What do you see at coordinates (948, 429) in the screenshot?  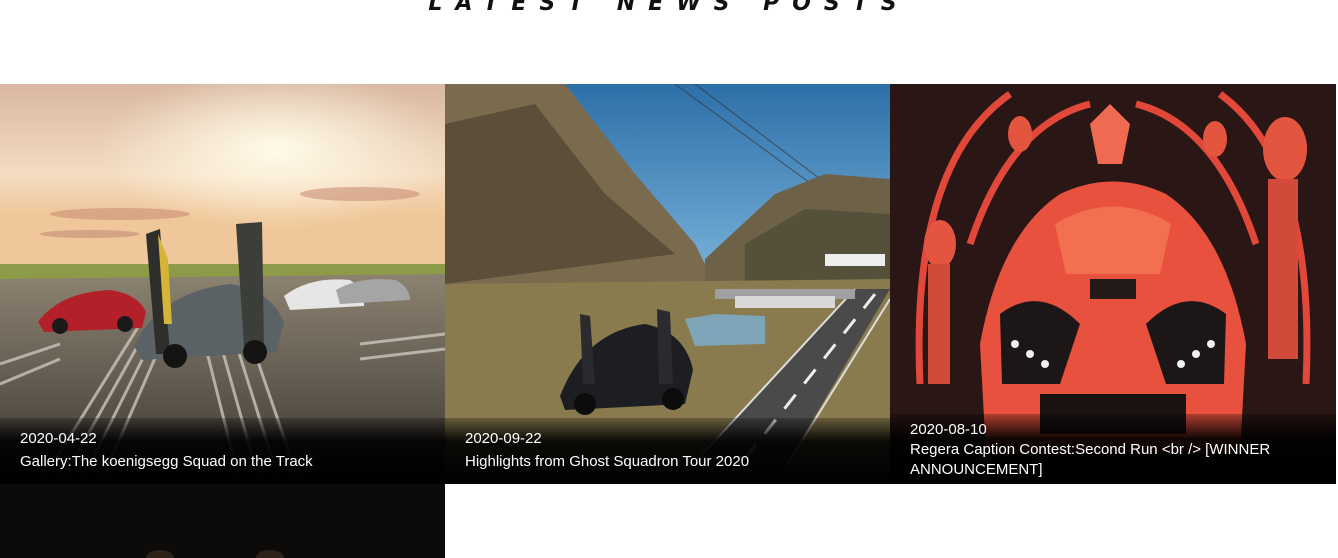 I see `news-date: 2020-08-10` at bounding box center [948, 429].